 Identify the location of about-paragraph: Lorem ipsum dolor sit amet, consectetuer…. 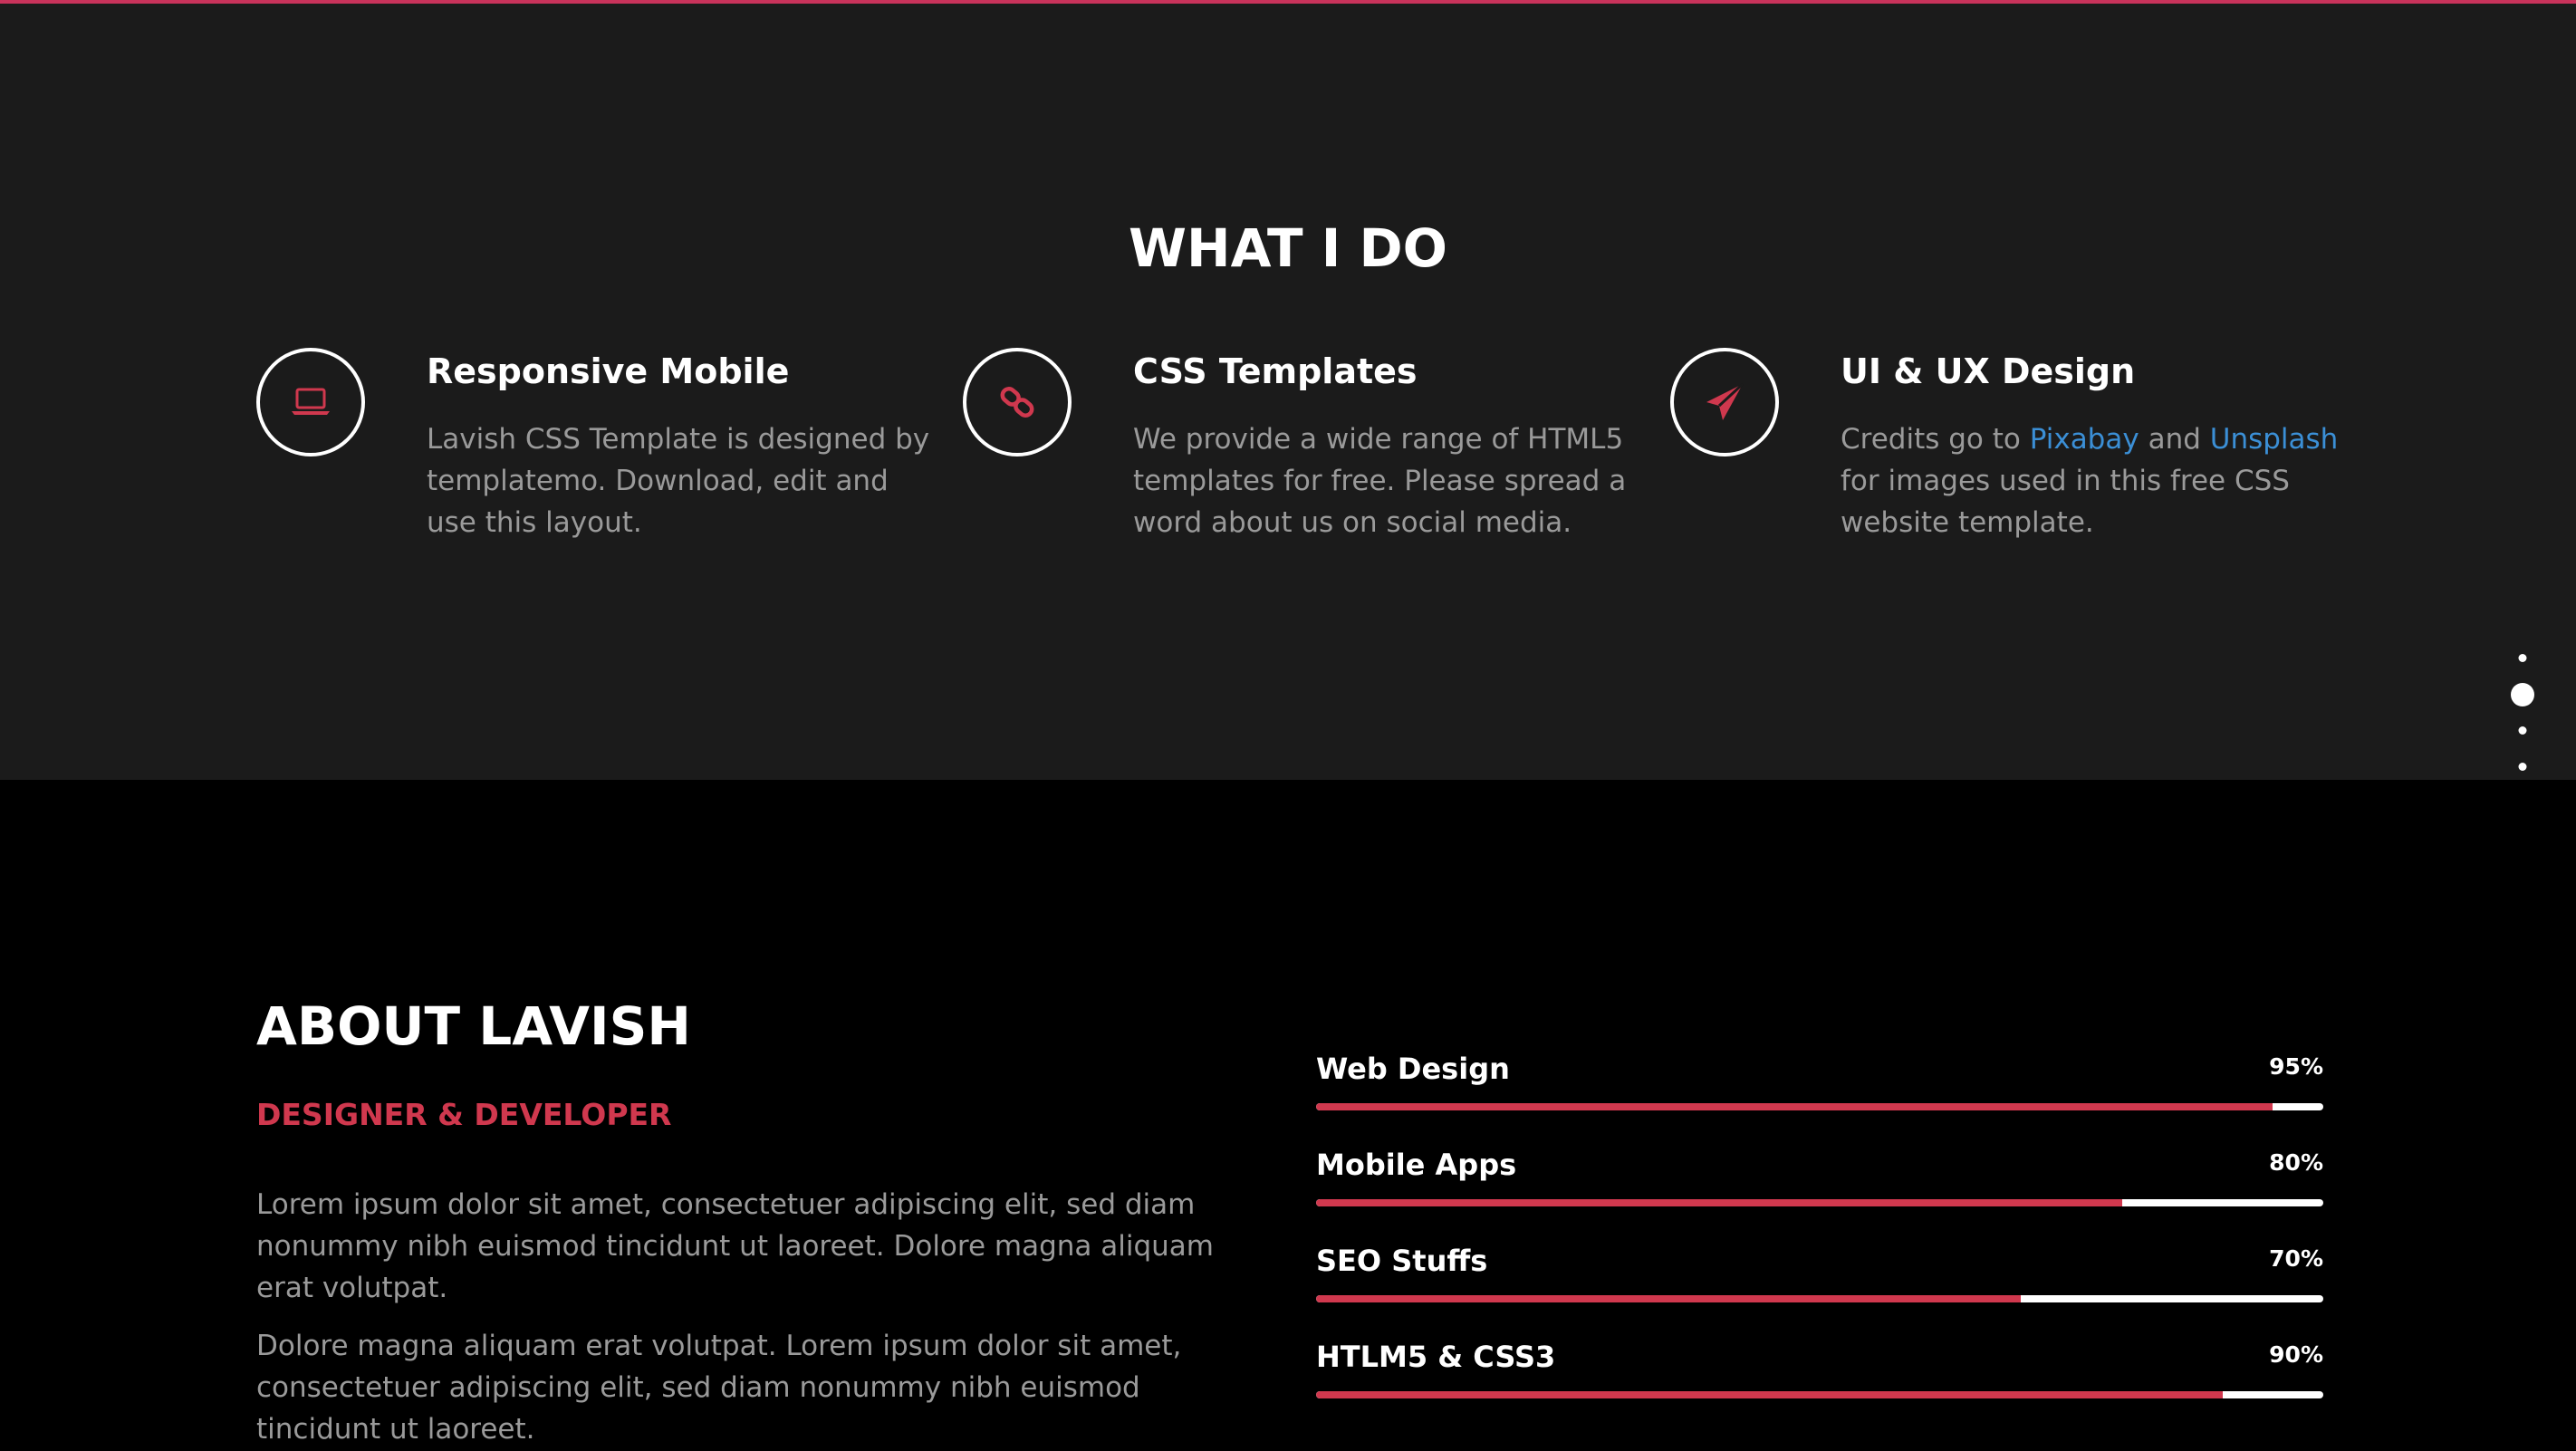
(735, 1246).